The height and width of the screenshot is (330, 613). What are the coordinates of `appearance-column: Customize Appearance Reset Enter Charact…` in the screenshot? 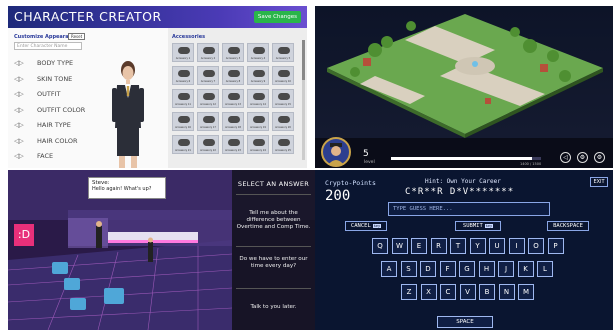 It's located at (88, 98).